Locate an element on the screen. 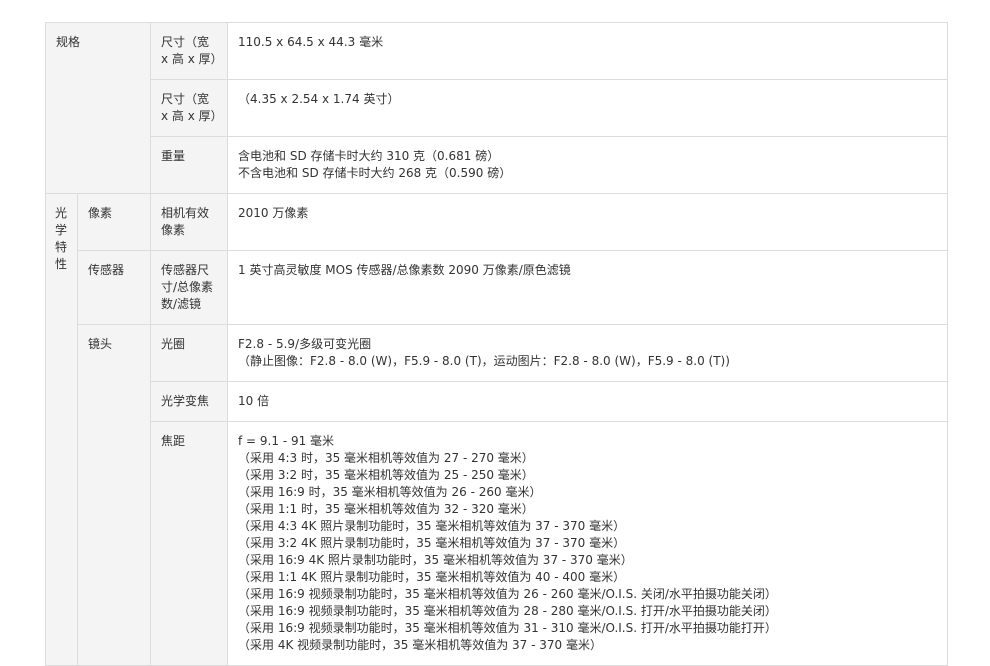 The width and height of the screenshot is (990, 666). label-size: 尺寸（宽 x 高 x 厚） is located at coordinates (189, 51).